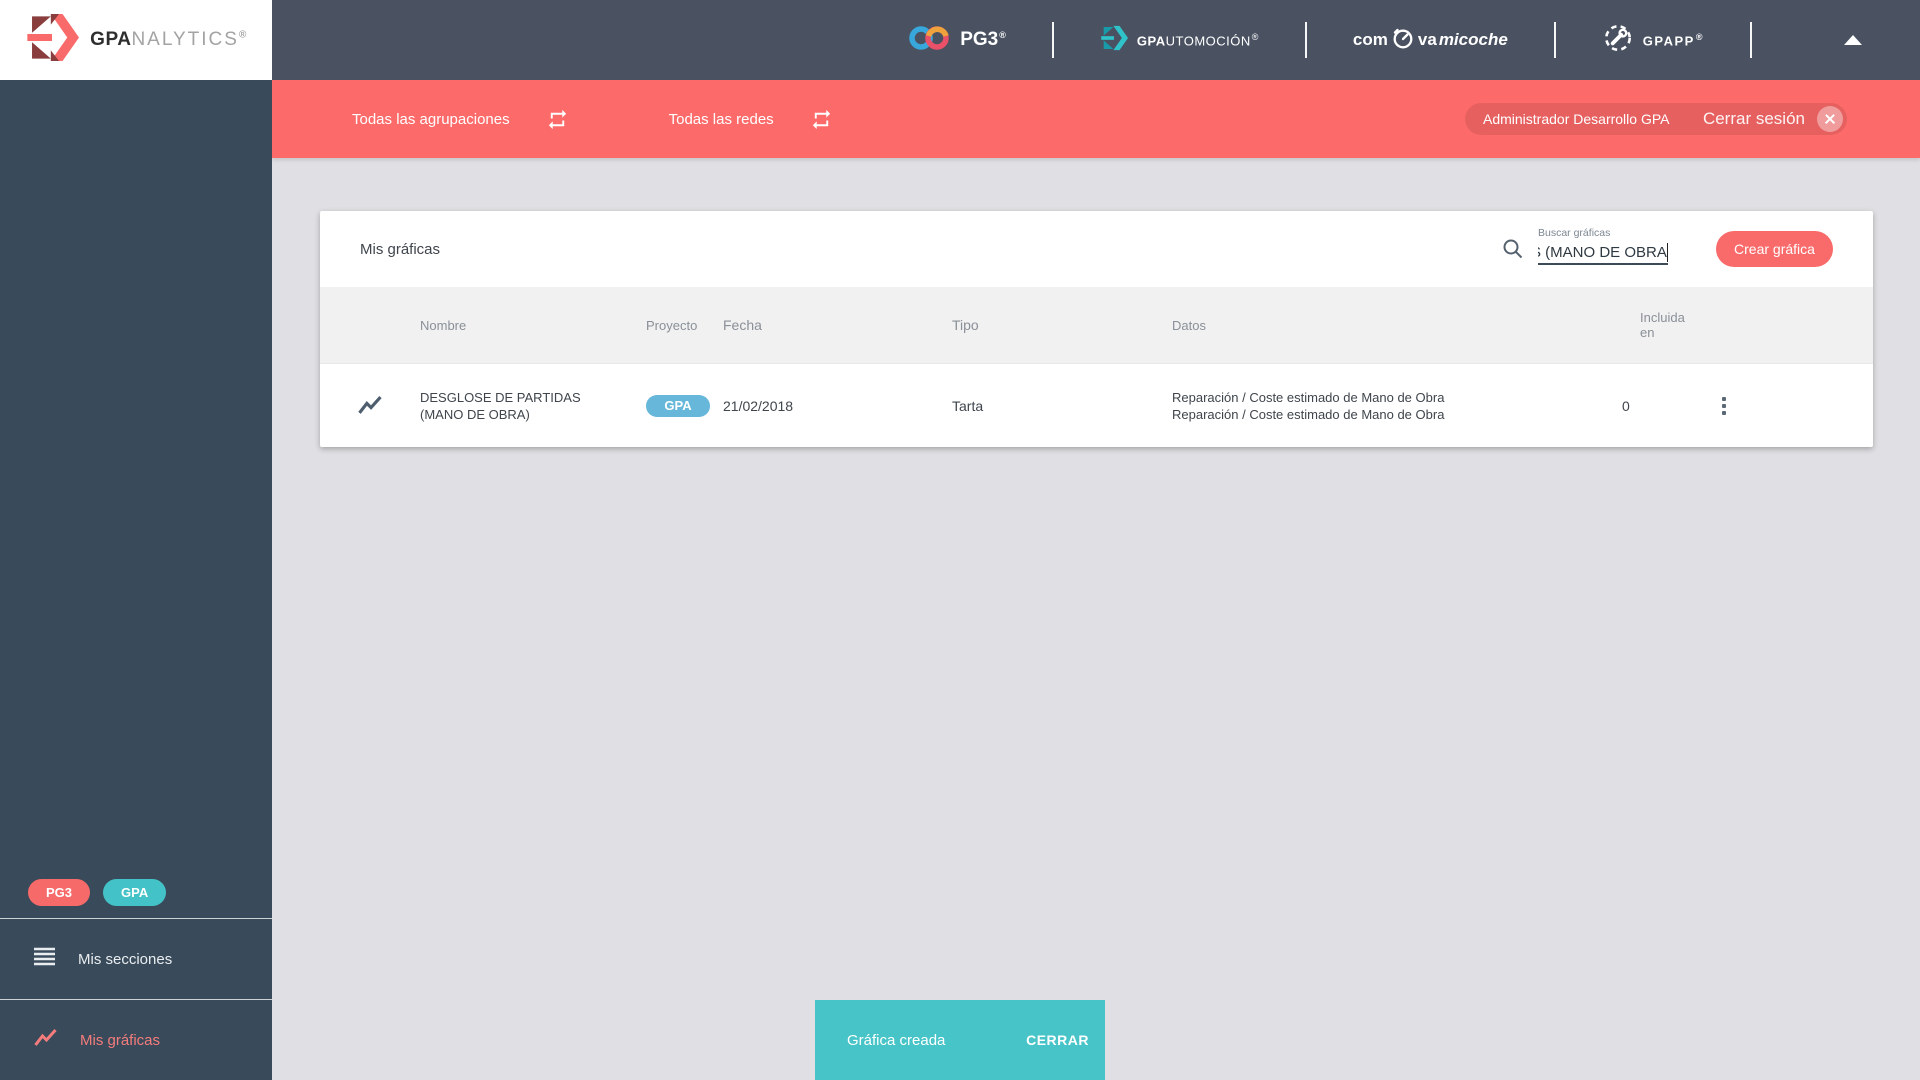 Image resolution: width=1920 pixels, height=1080 pixels. Describe the element at coordinates (965, 325) in the screenshot. I see `column-tipo: Tipo` at that location.